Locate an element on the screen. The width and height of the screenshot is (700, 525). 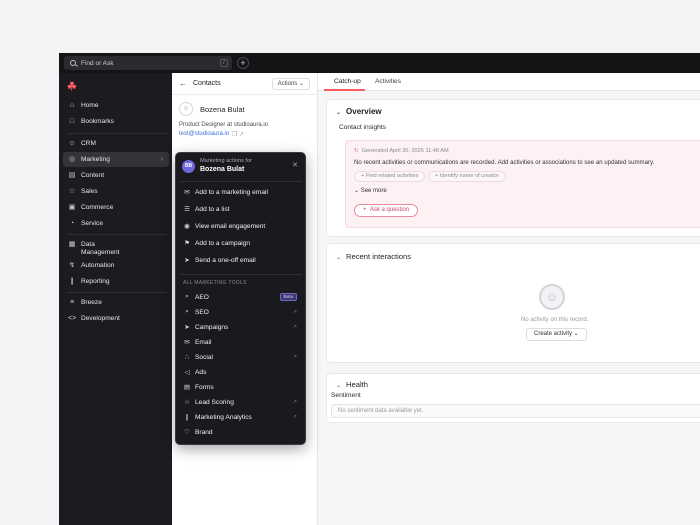
sidebar-item-label: Service is located at coordinates (92, 223).